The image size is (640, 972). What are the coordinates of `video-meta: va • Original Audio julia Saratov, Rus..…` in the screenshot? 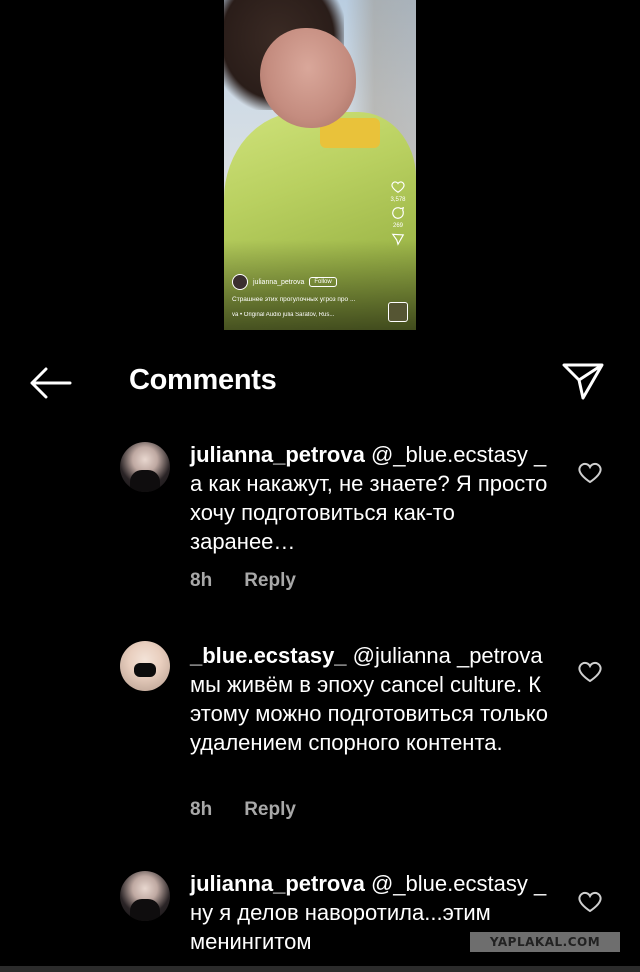 It's located at (283, 315).